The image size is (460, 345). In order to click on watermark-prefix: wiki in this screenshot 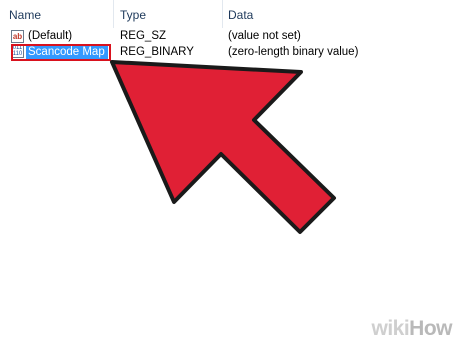, I will do `click(390, 328)`.